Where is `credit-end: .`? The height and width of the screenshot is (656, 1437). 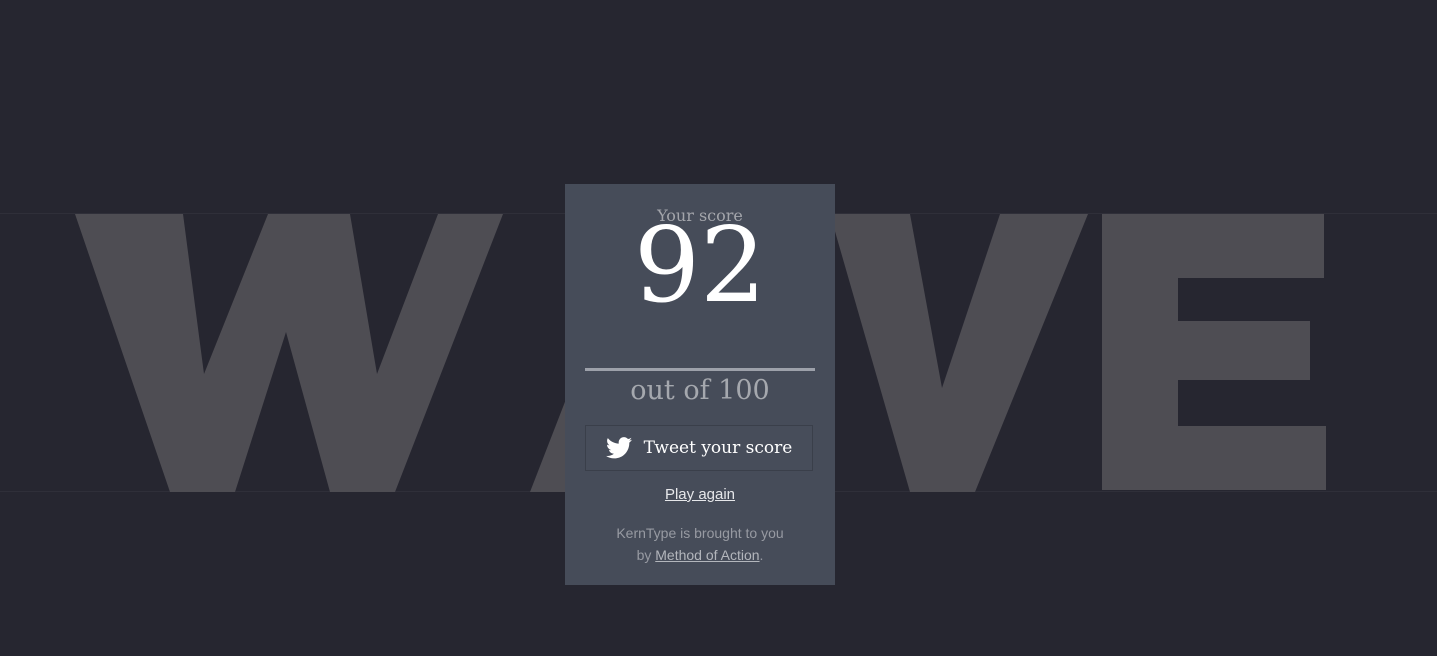 credit-end: . is located at coordinates (761, 555).